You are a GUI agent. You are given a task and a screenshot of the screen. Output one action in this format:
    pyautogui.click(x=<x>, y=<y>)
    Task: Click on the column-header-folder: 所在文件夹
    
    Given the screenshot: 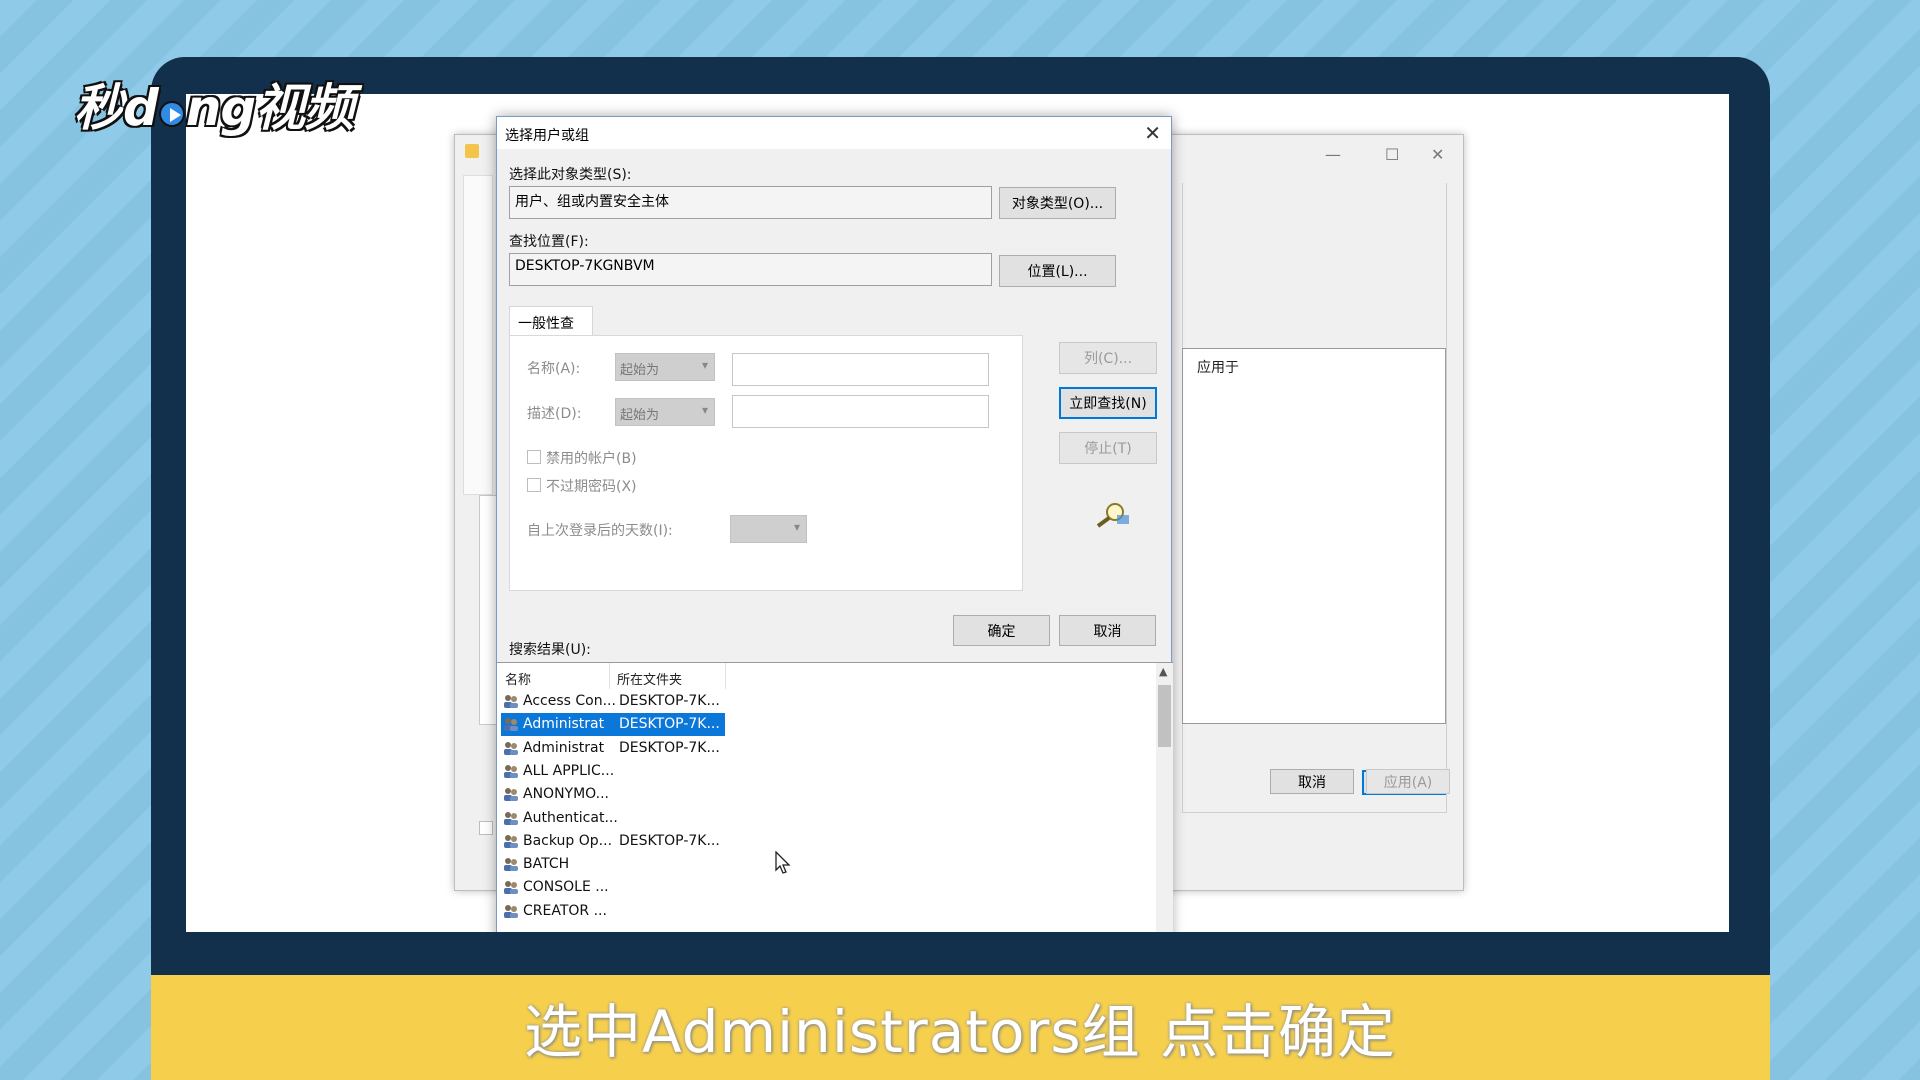 What is the action you would take?
    pyautogui.click(x=649, y=678)
    